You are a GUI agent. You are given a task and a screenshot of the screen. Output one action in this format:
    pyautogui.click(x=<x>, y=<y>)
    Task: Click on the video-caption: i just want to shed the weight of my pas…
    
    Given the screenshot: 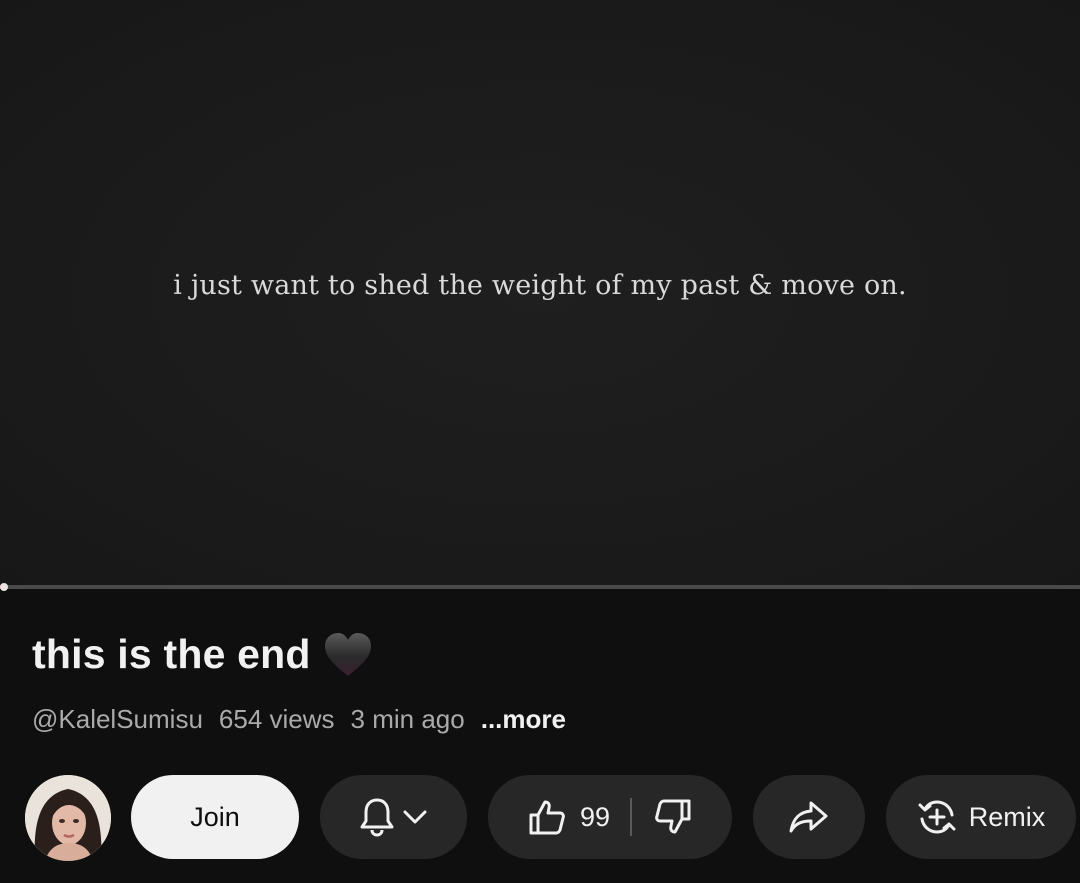 What is the action you would take?
    pyautogui.click(x=540, y=285)
    